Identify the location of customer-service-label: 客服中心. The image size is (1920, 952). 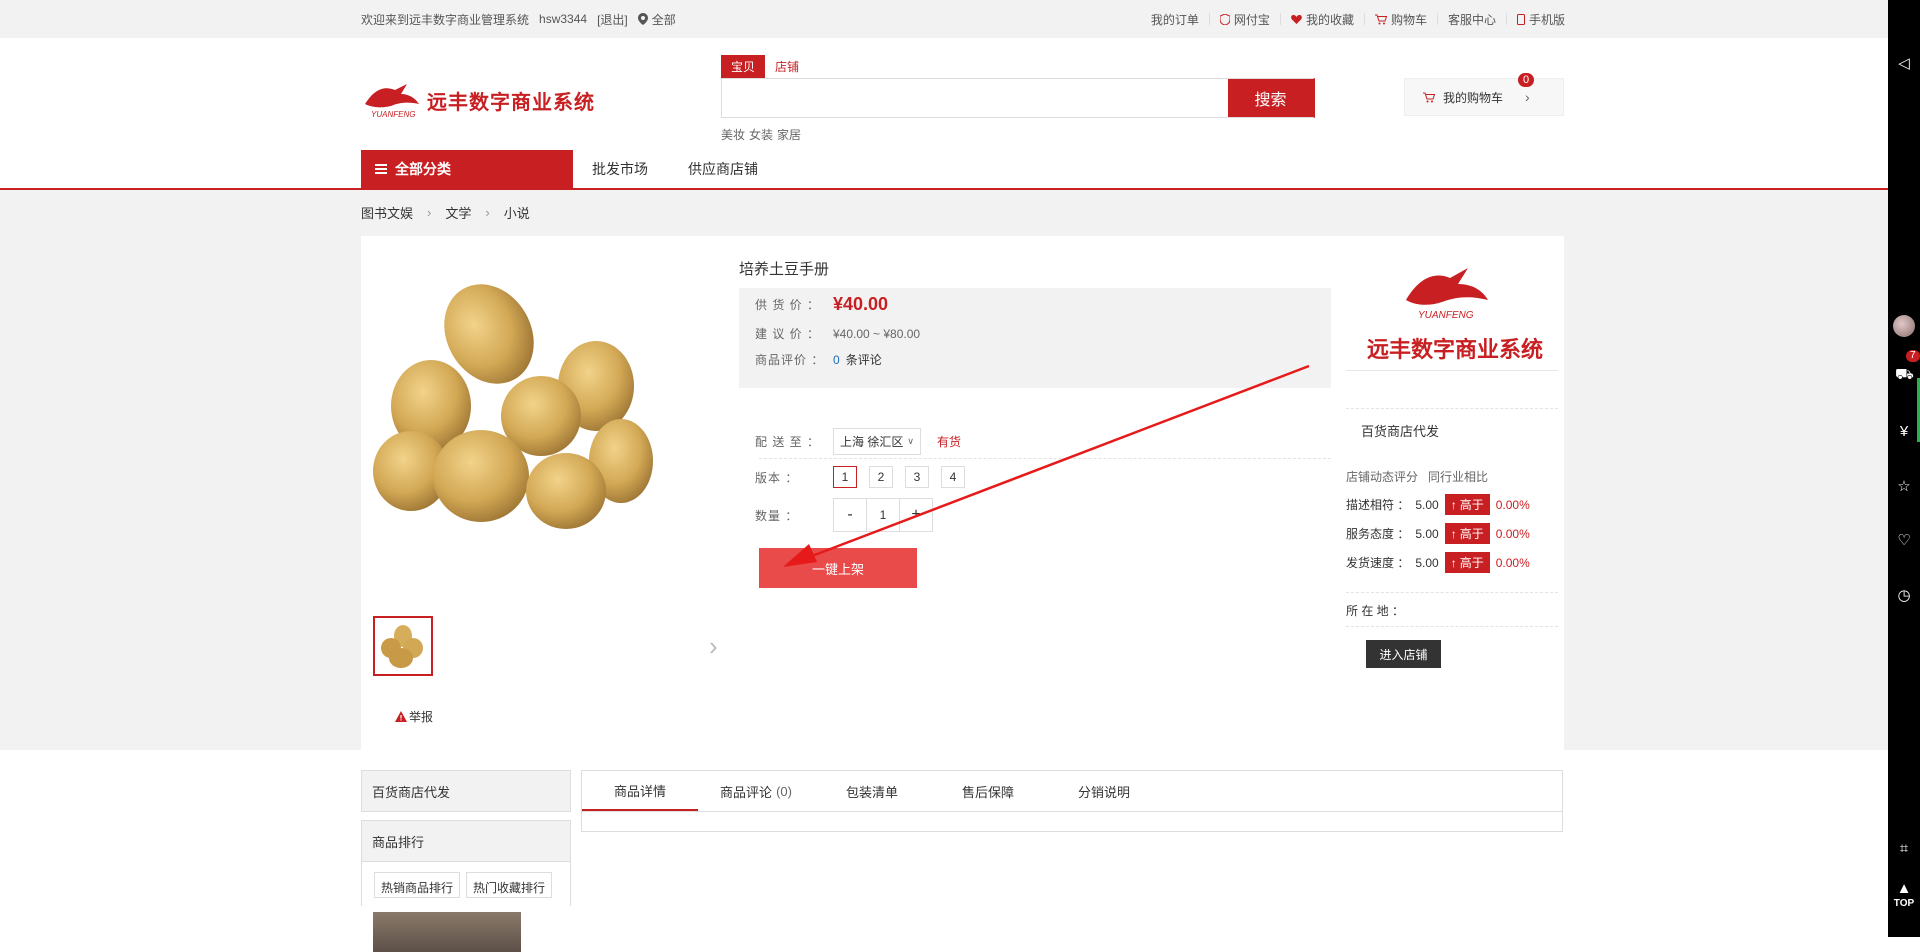
(1471, 19).